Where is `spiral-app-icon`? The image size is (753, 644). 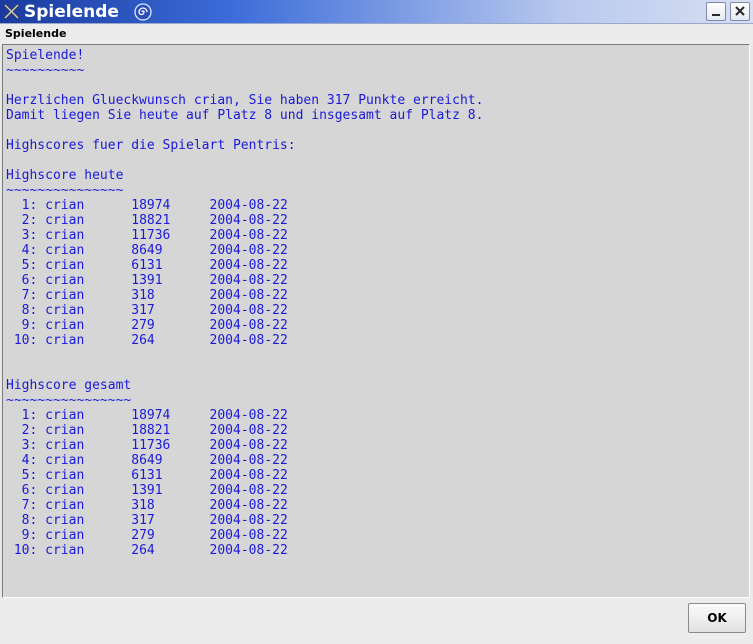 spiral-app-icon is located at coordinates (143, 12).